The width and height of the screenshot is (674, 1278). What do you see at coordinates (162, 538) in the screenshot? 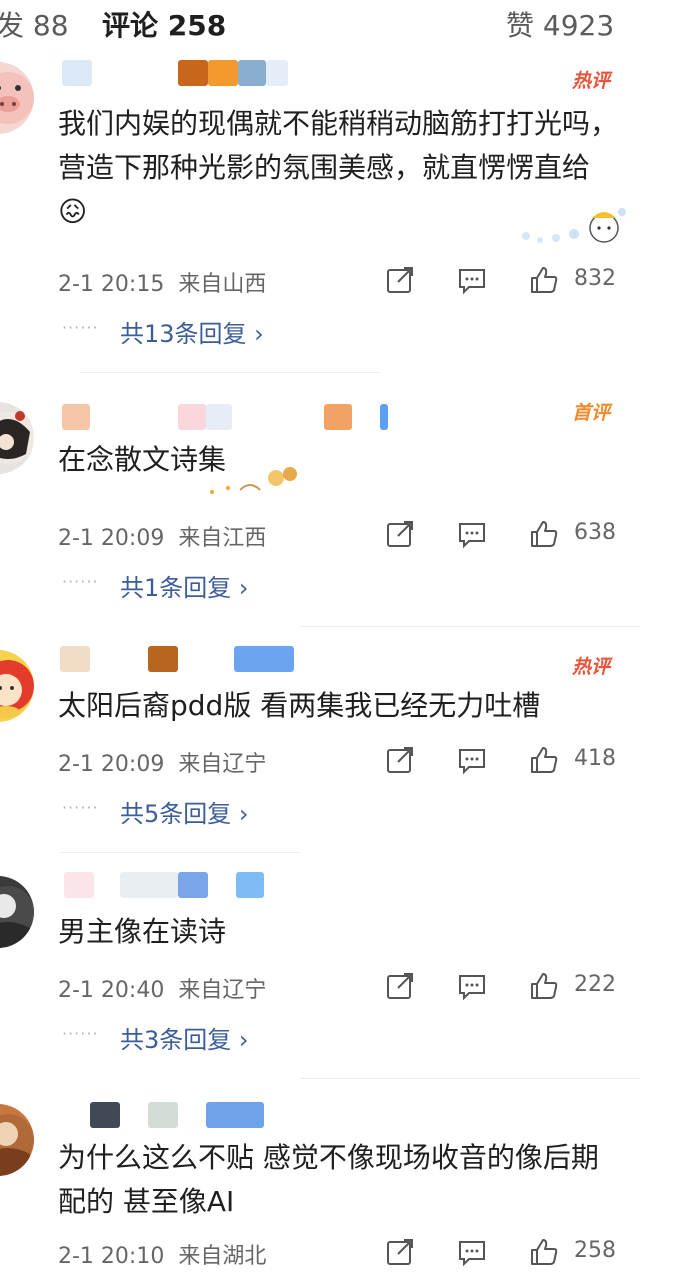
I see `comment-time-location: 2-1 20:09 来自江西` at bounding box center [162, 538].